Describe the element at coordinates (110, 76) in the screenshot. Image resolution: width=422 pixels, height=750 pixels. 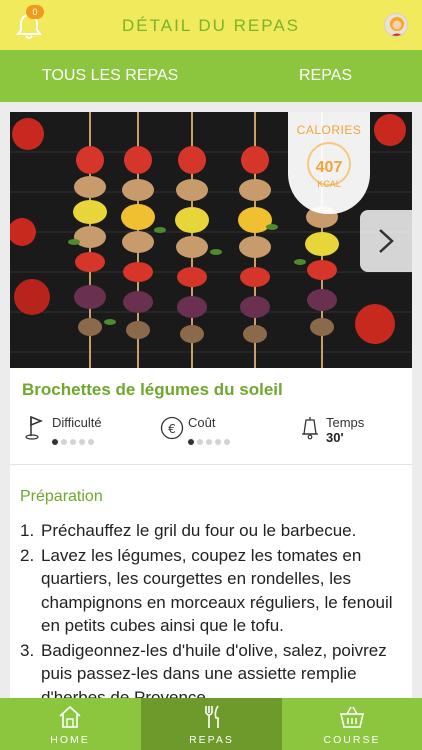
I see `tab-all-meals: TOUS LES REPAS` at that location.